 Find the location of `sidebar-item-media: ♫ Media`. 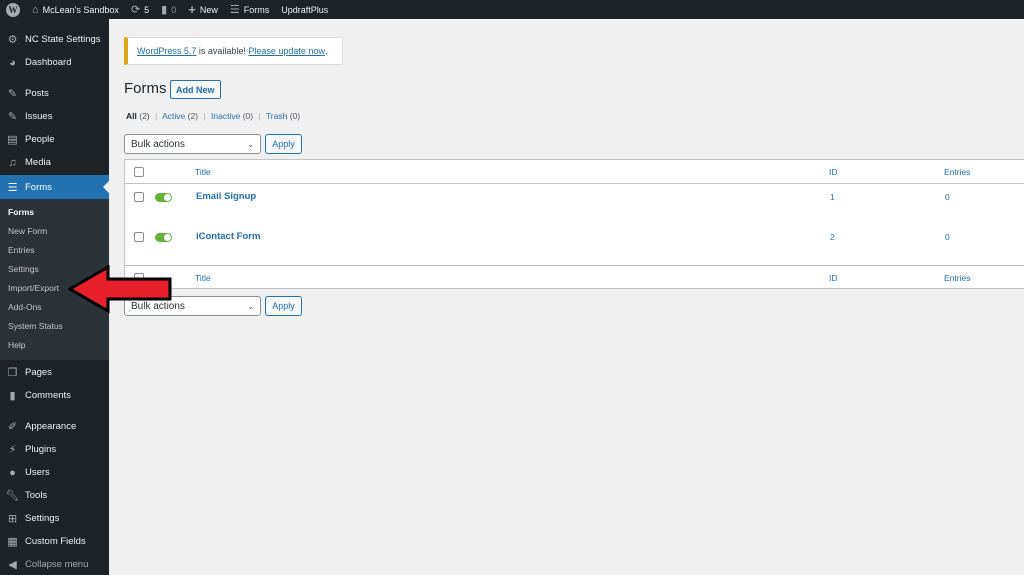

sidebar-item-media: ♫ Media is located at coordinates (54, 162).